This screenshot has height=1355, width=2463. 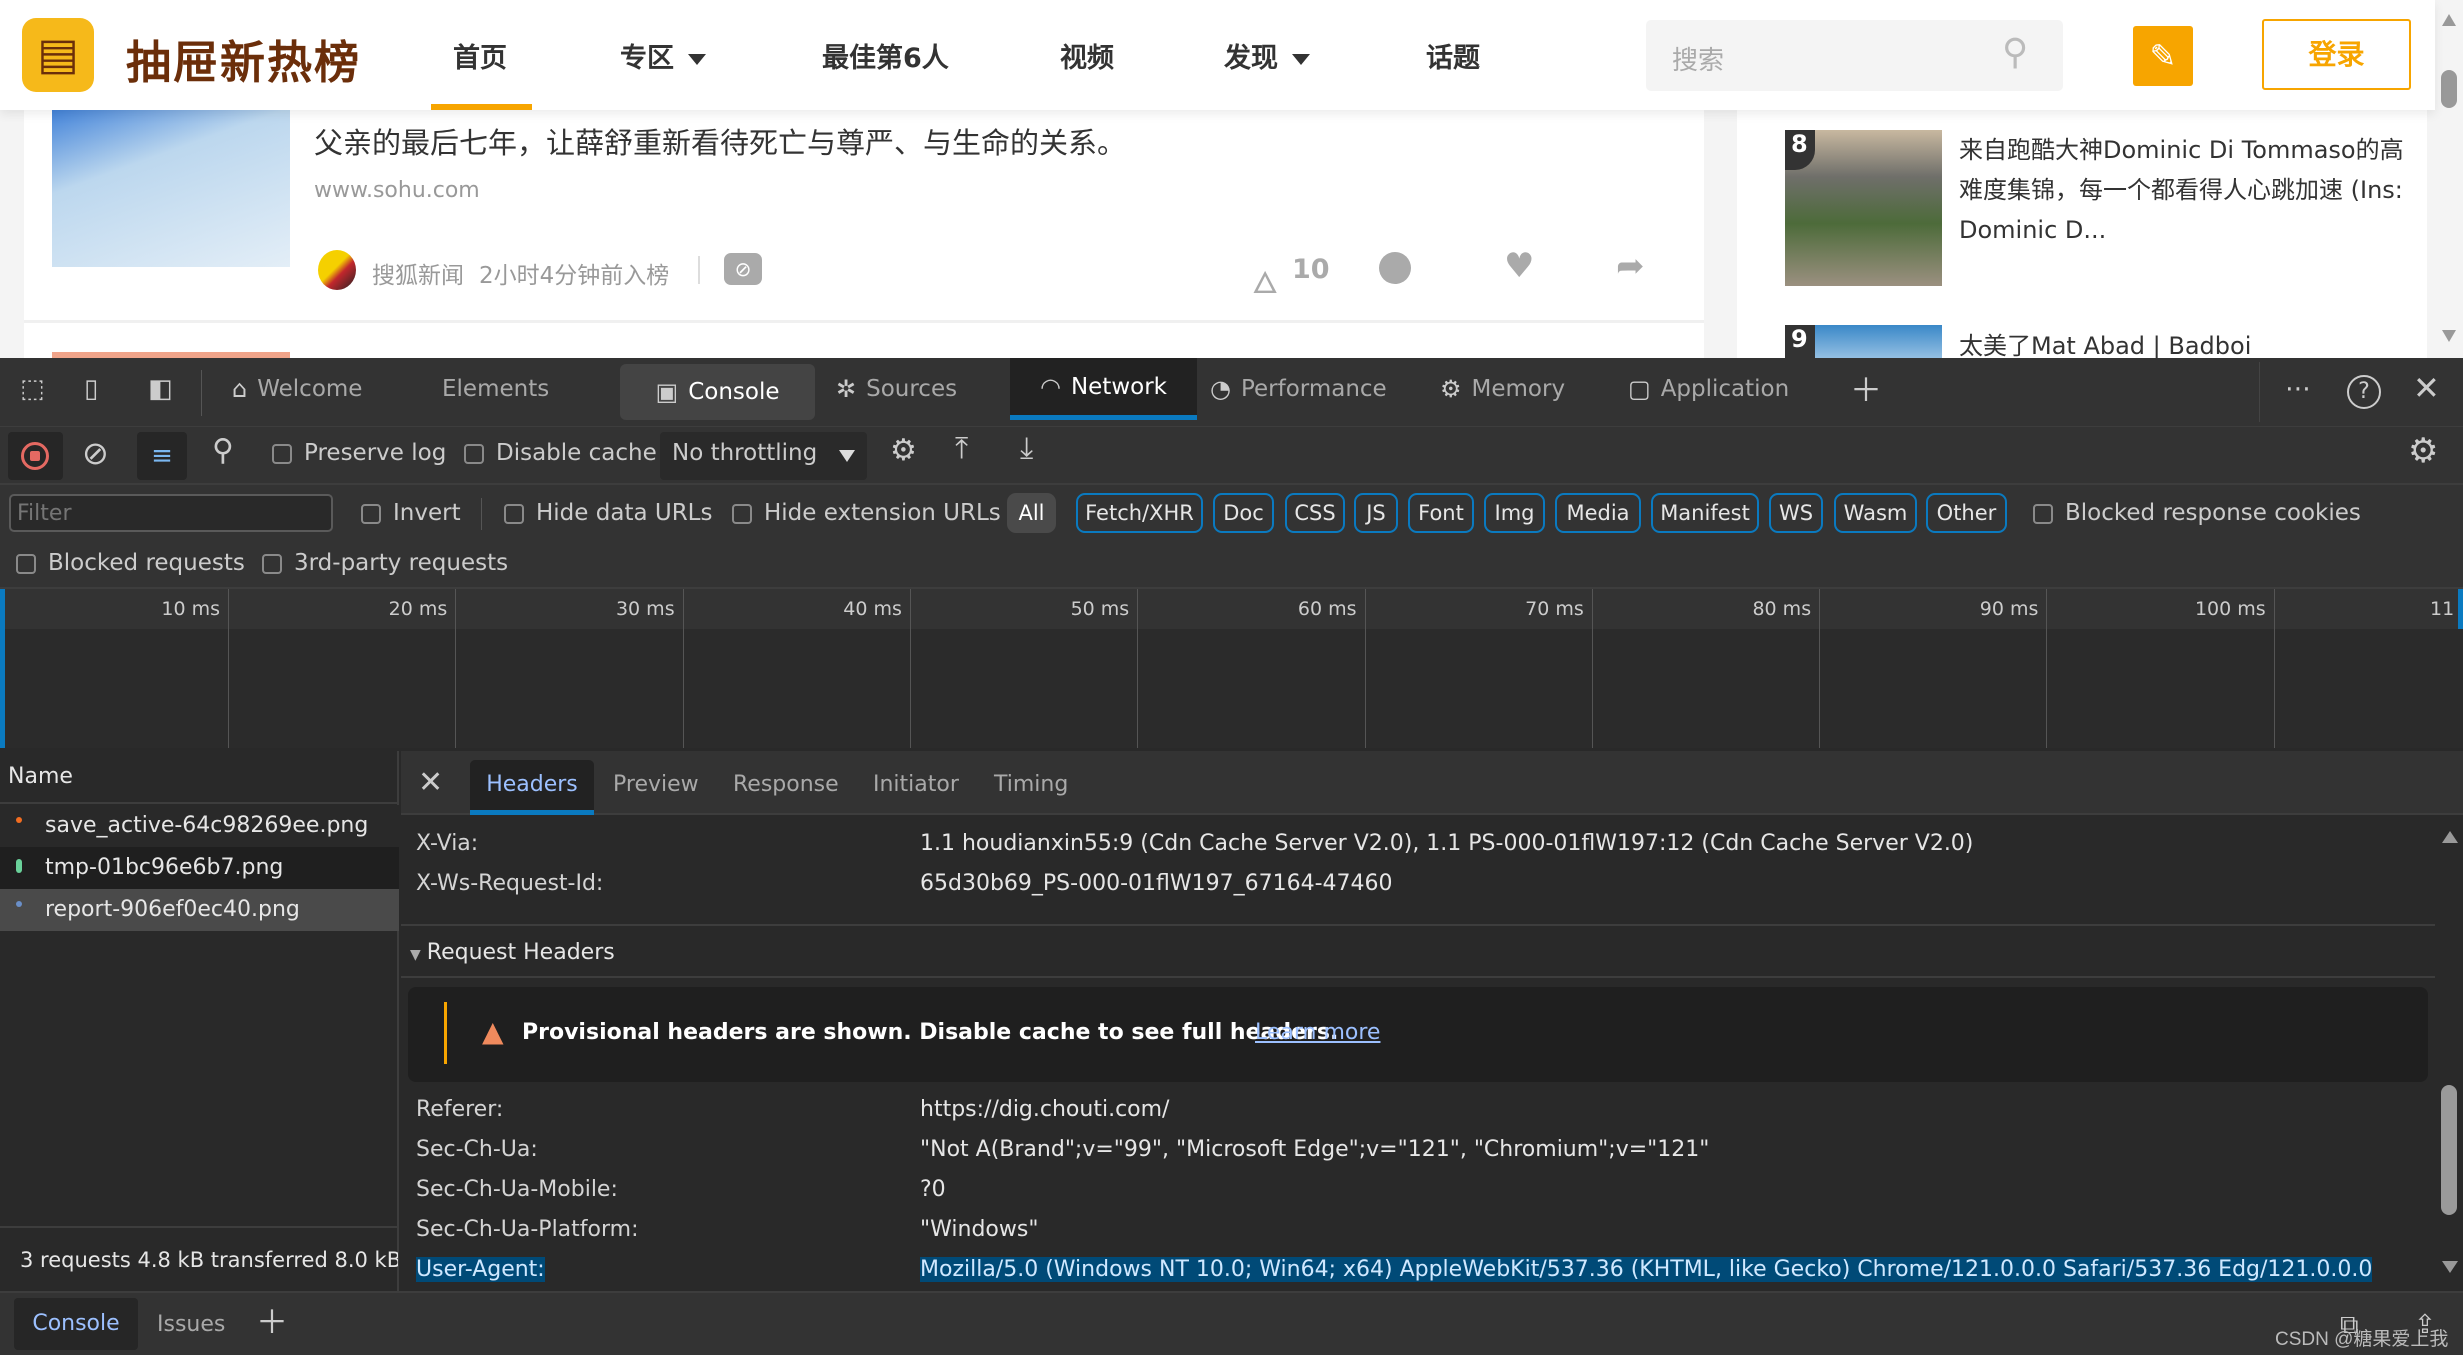 What do you see at coordinates (656, 787) in the screenshot?
I see `detail-tab-preview: Preview` at bounding box center [656, 787].